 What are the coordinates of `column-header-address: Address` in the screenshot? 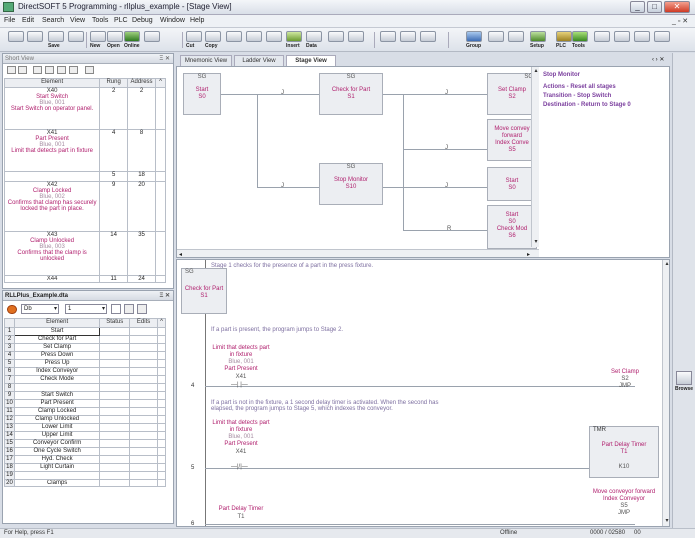 It's located at (142, 83).